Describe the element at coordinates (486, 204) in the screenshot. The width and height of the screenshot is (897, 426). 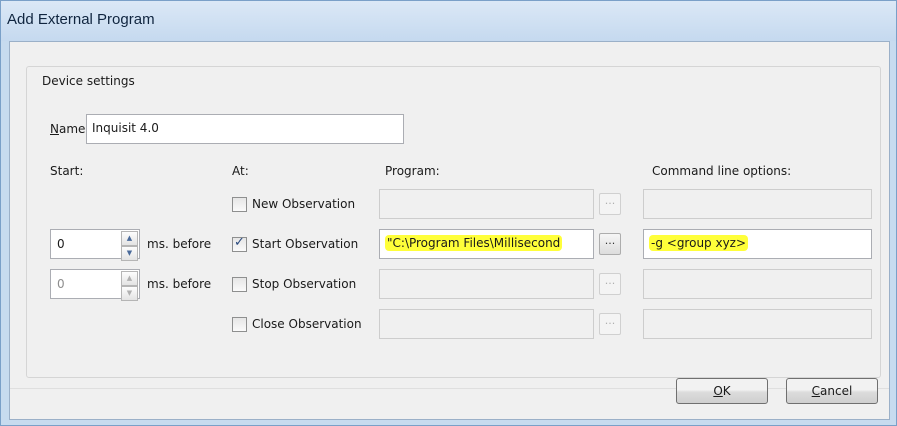
I see `new-observation-program-input` at that location.